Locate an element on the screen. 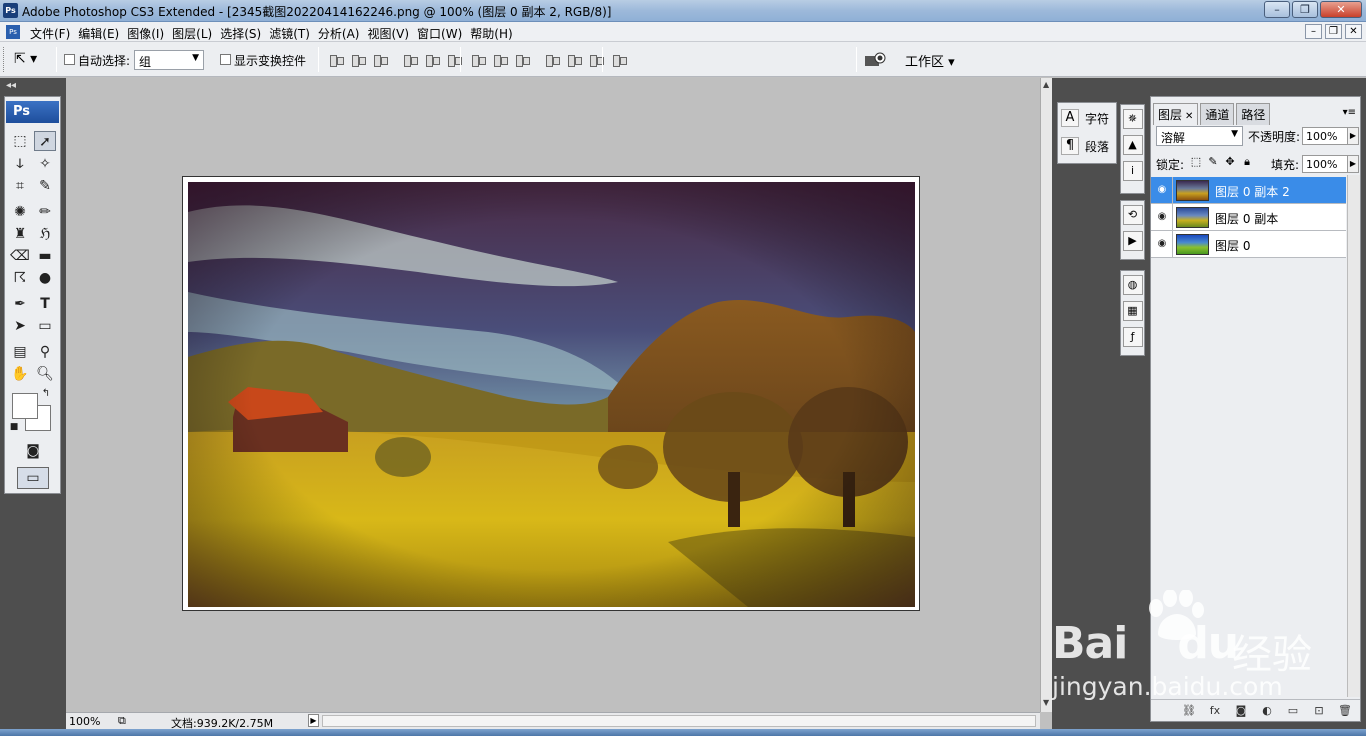 This screenshot has width=1366, height=736. align-left-icon is located at coordinates (410, 60).